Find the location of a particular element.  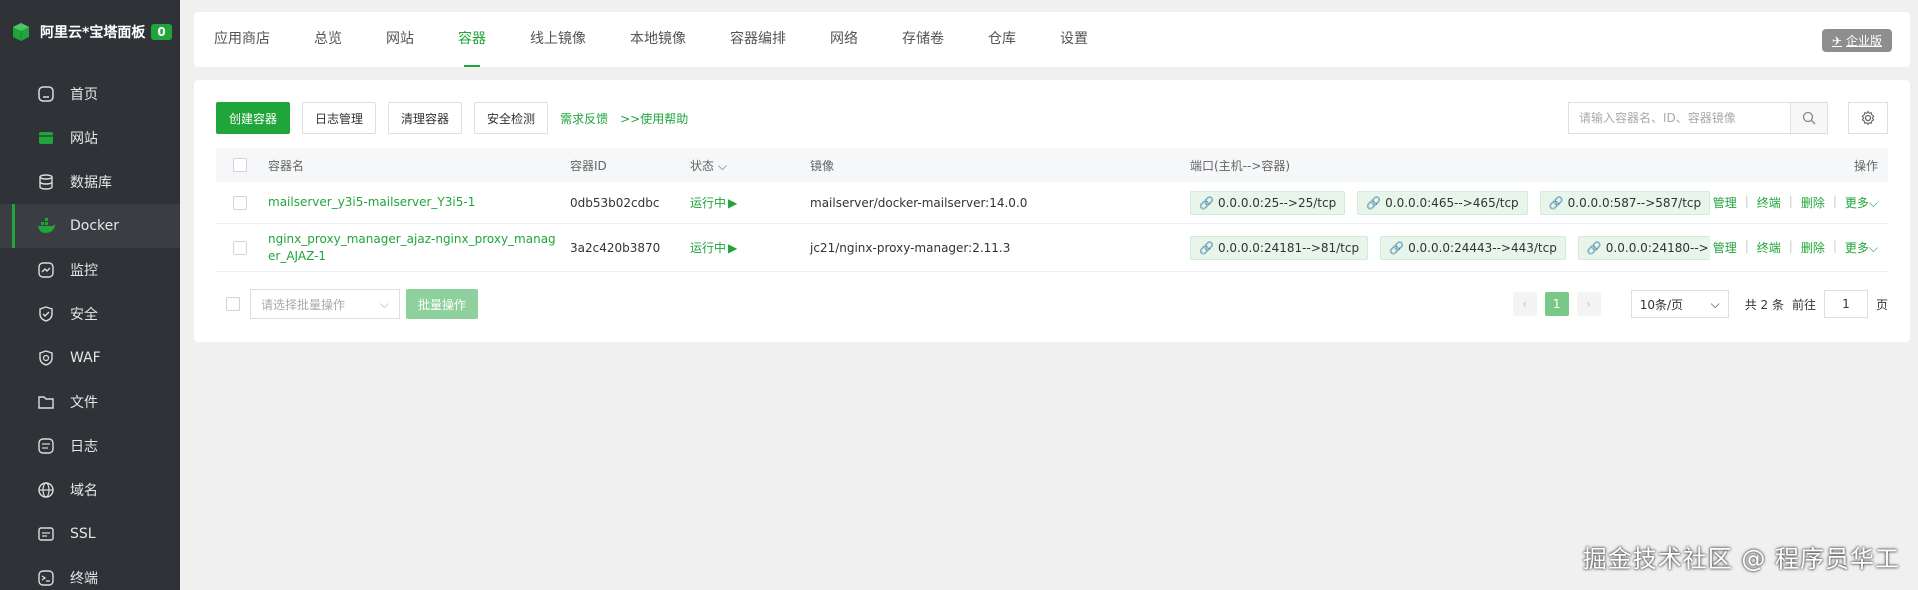

tab-app-store: 应用商店 is located at coordinates (242, 39).